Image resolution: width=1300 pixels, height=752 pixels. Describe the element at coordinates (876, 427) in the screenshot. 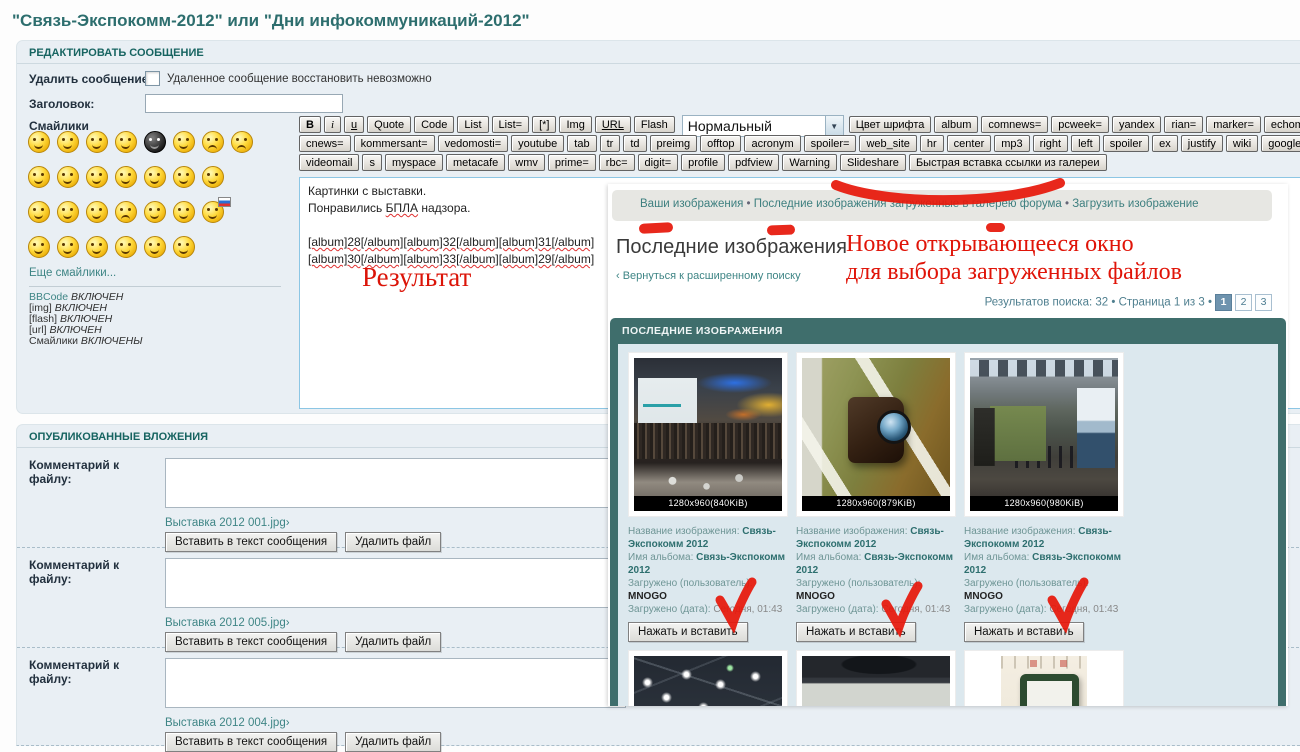

I see `photo-thumbnail-retro-speaker` at that location.